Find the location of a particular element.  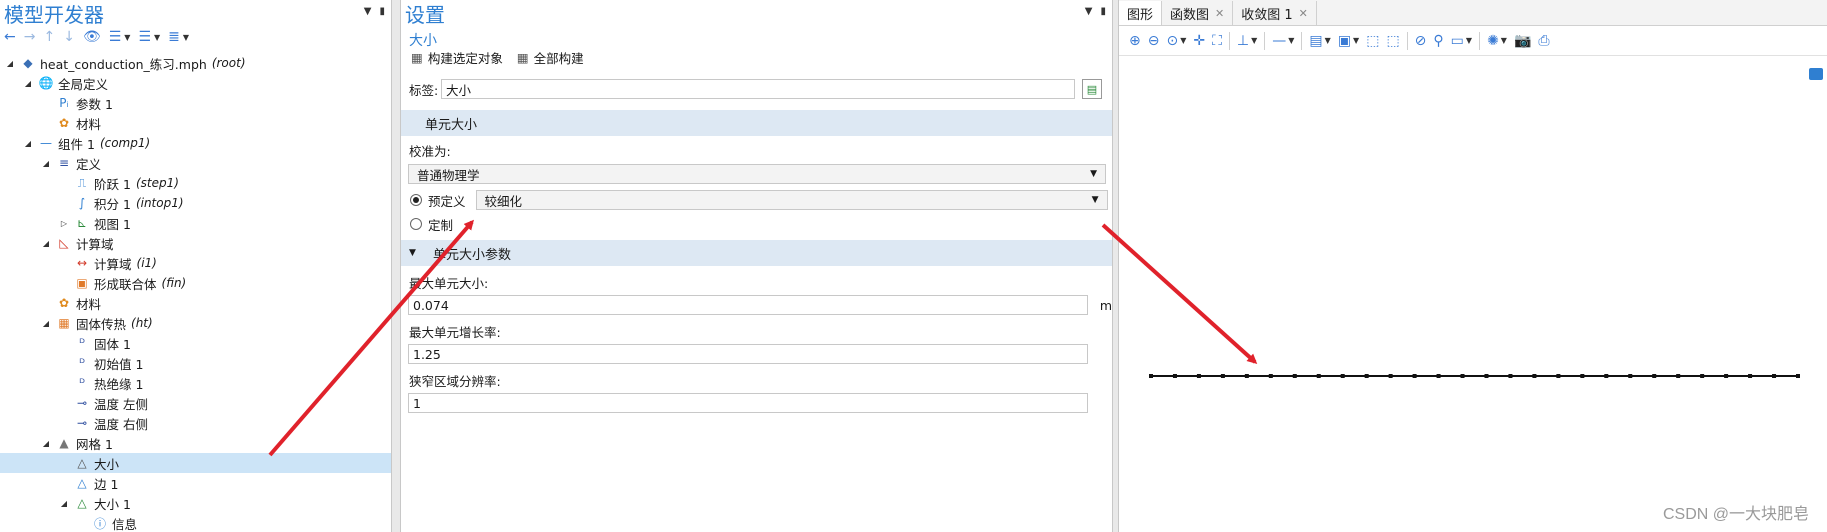

zoom-in-icon: ⊕ is located at coordinates (1135, 41).